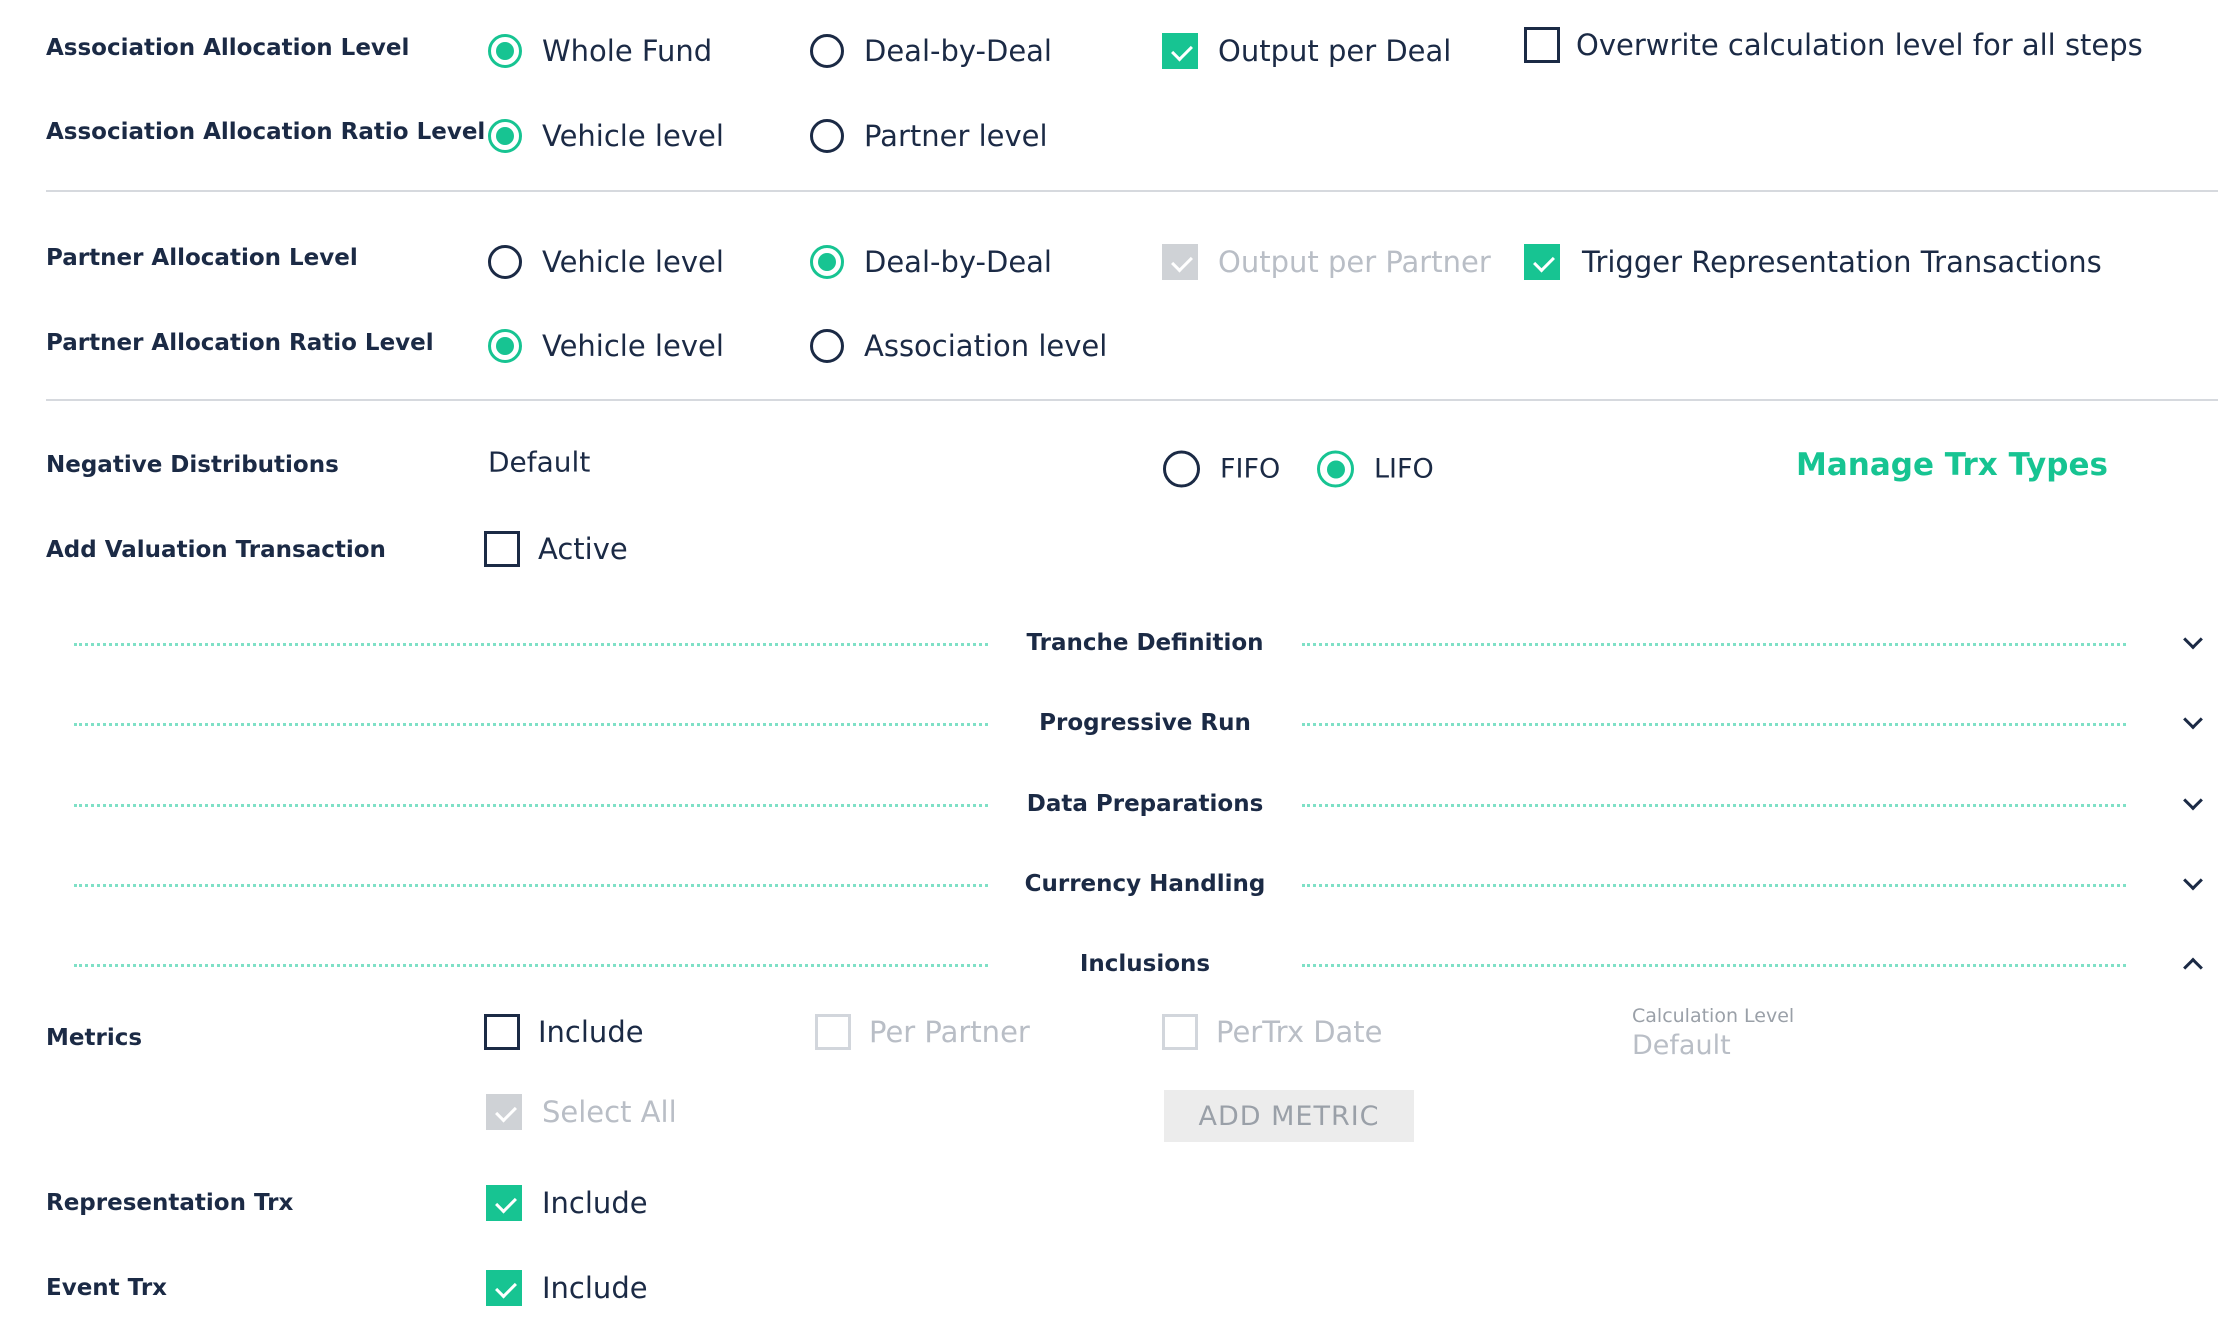  Describe the element at coordinates (266, 132) in the screenshot. I see `association-ratio-level-label: Association Allocation Ratio Level` at that location.